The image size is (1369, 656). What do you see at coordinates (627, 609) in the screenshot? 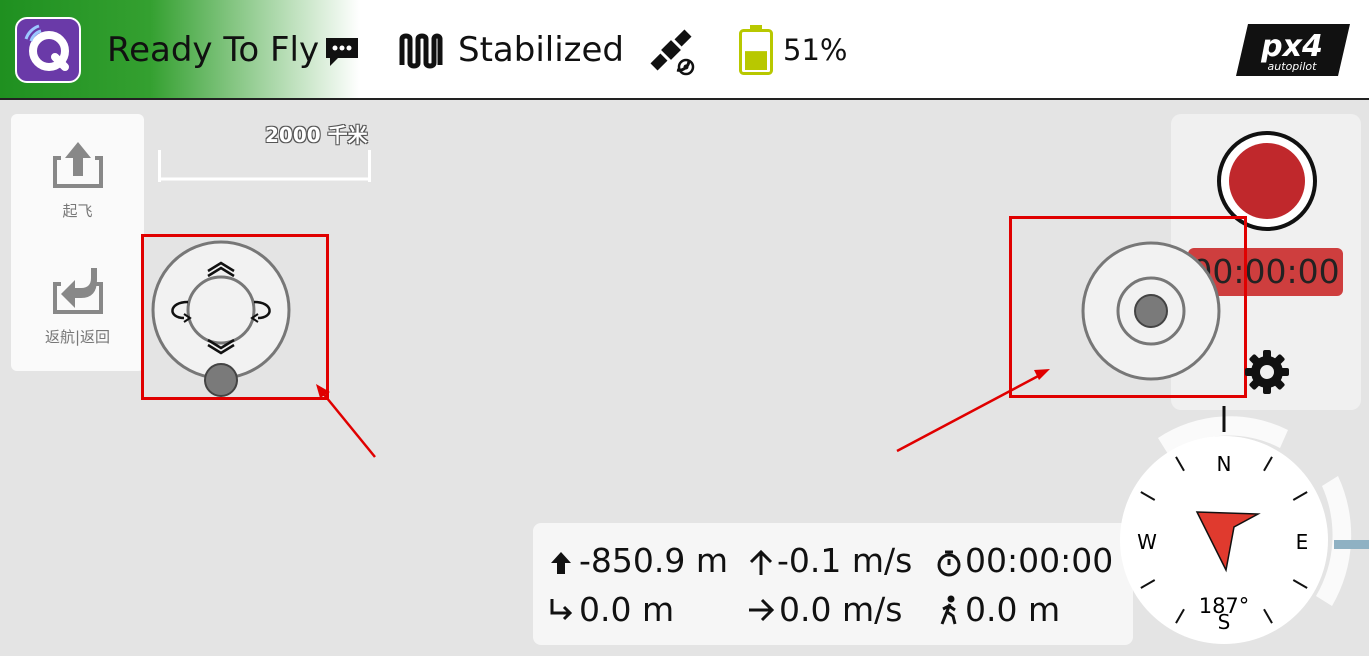
I see `distance-value: 0.0 m` at bounding box center [627, 609].